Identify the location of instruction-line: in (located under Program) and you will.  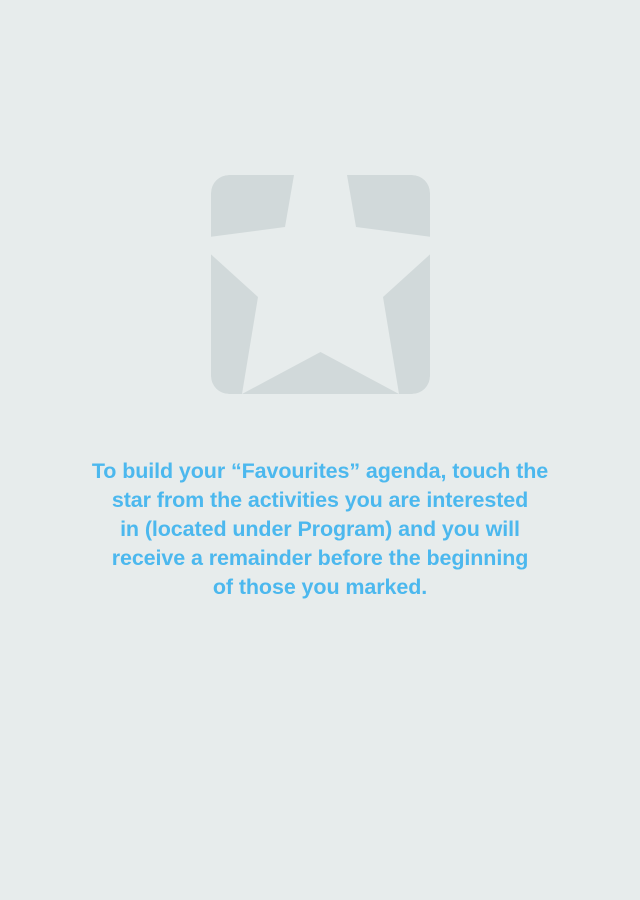
(320, 529).